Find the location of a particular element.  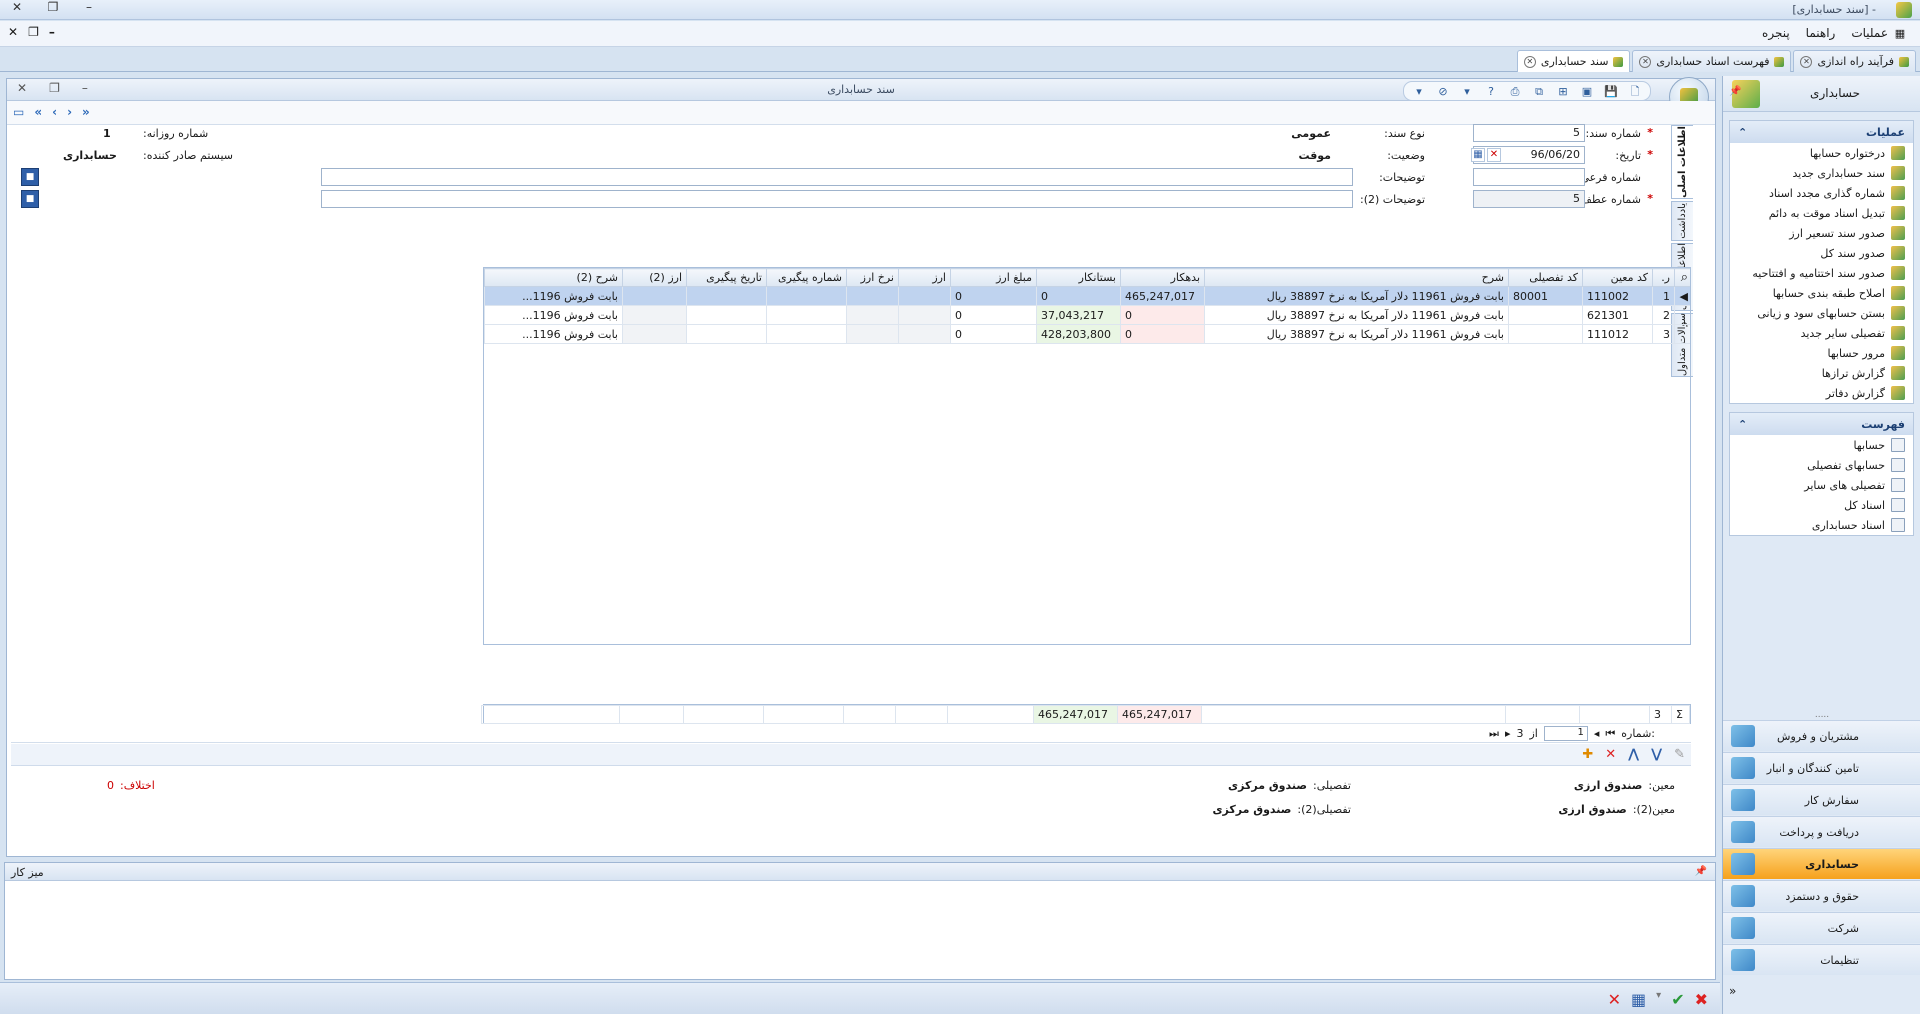

col-header-fx-rate: نرخ ارز is located at coordinates (872, 277).